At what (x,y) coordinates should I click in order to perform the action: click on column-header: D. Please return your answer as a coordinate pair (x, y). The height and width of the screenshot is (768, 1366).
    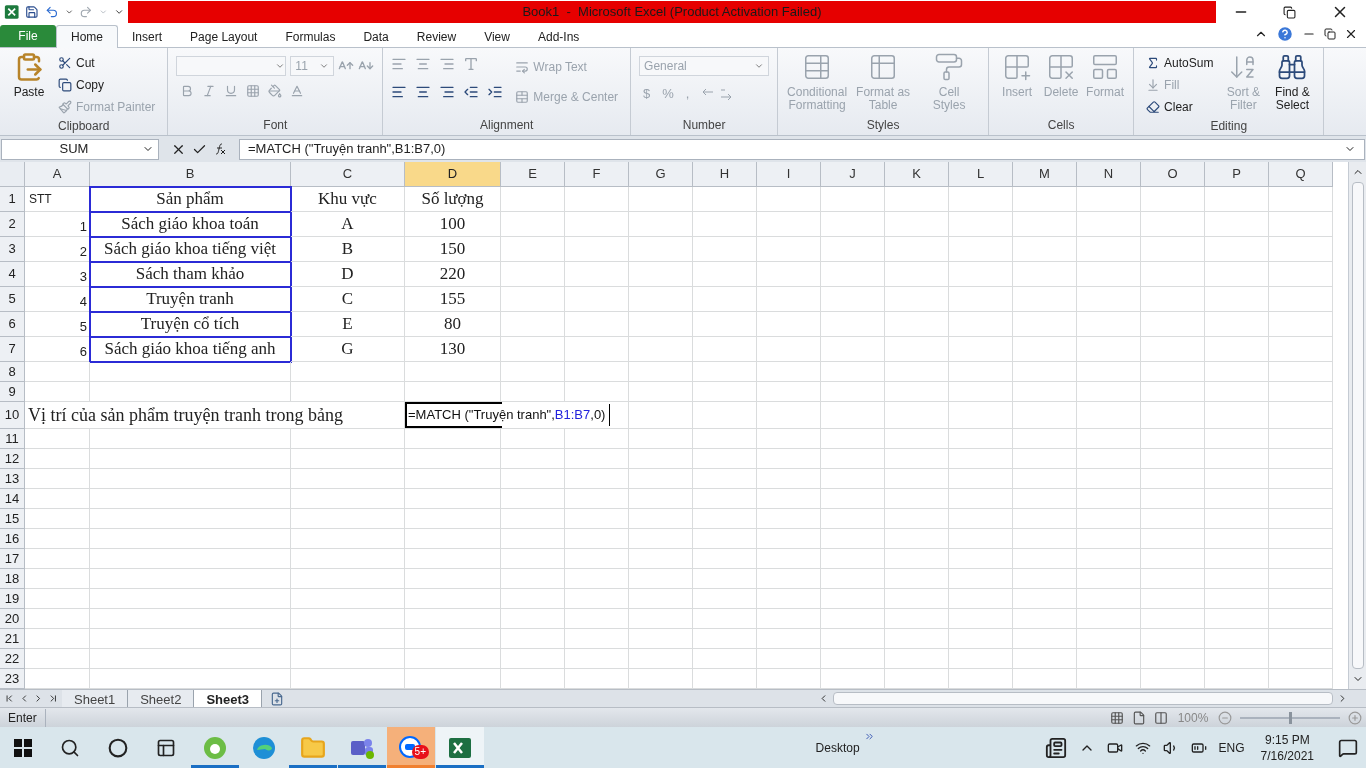
    Looking at the image, I should click on (453, 174).